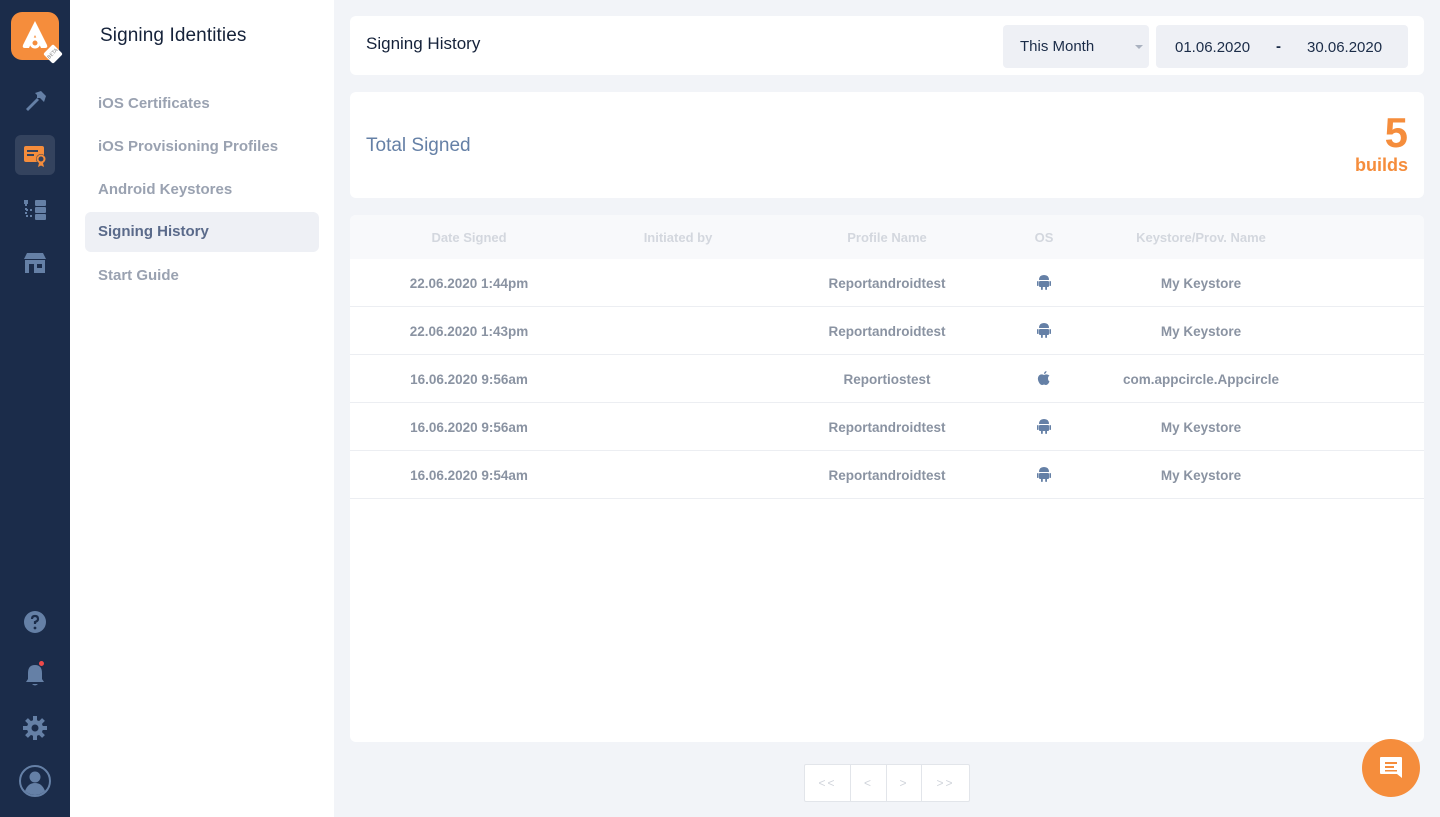  I want to click on chat-icon, so click(1391, 767).